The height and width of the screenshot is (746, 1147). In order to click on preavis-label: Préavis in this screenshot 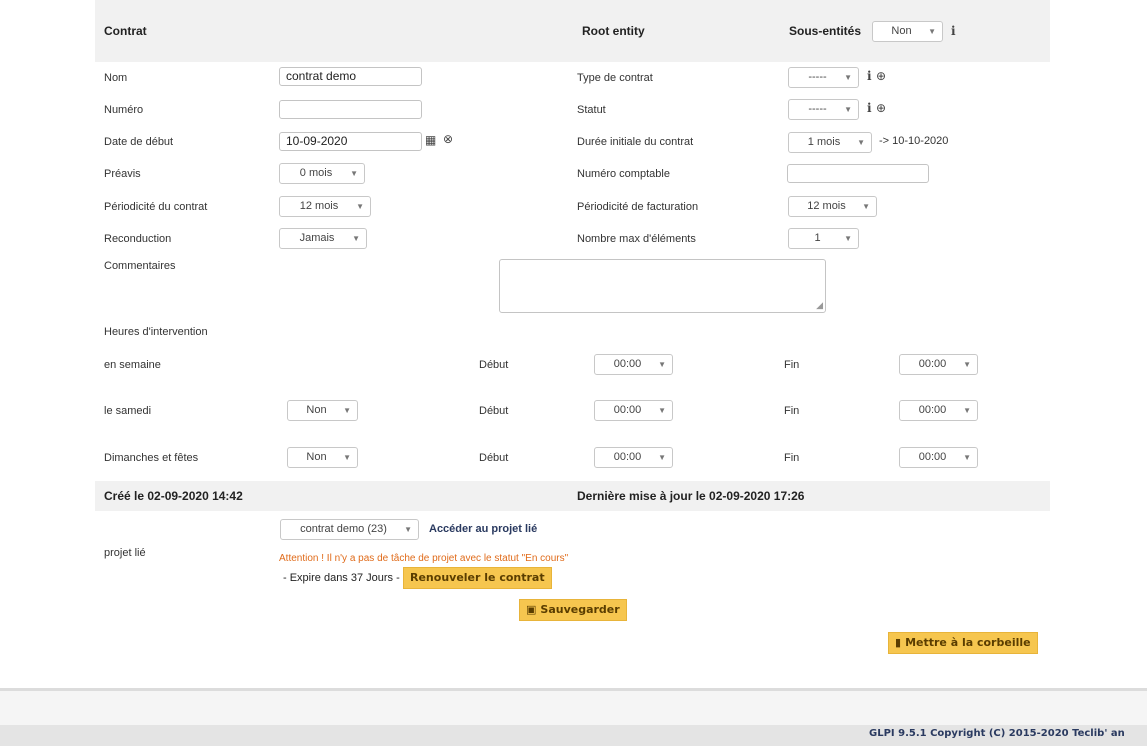, I will do `click(122, 174)`.